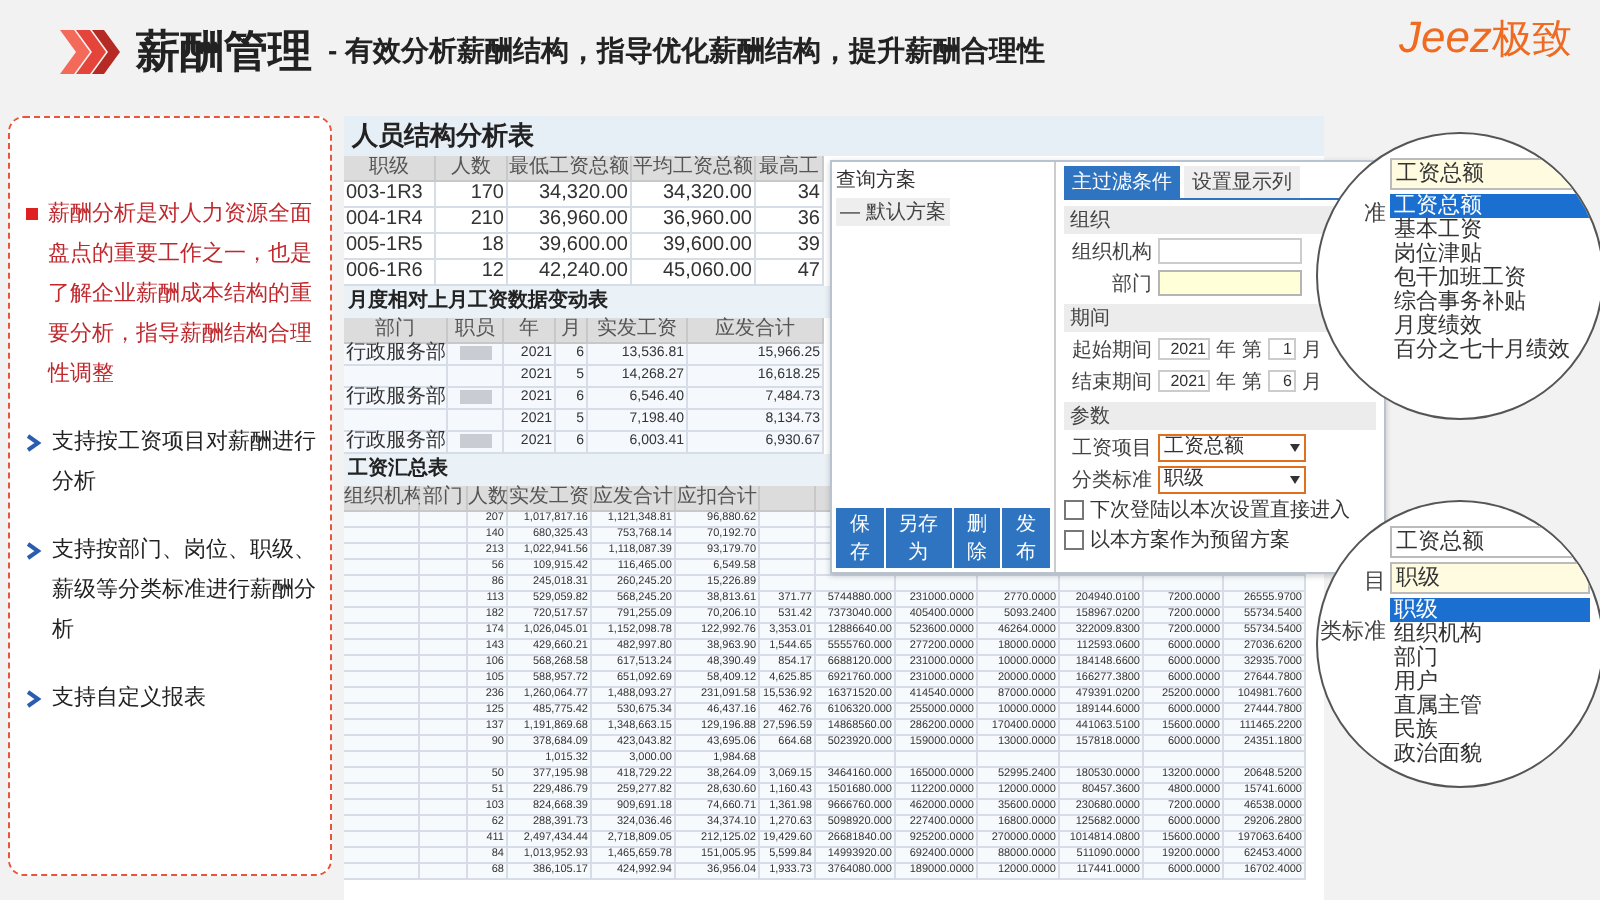  Describe the element at coordinates (572, 331) in the screenshot. I see `column-header: 月` at that location.